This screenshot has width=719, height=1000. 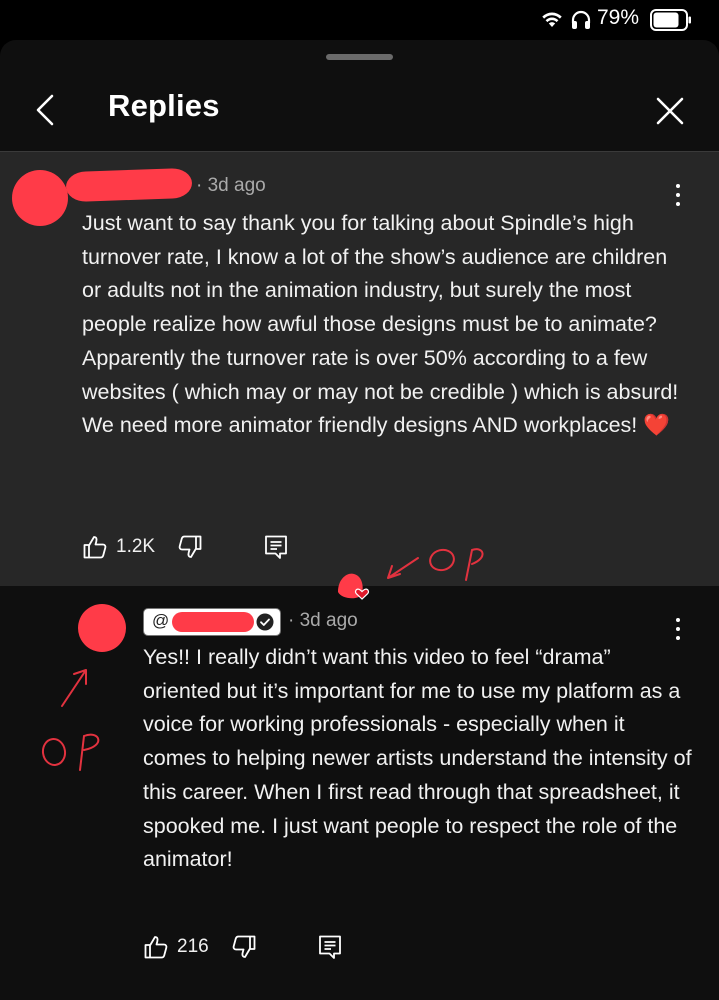 I want to click on status-bar: 79%, so click(x=359, y=20).